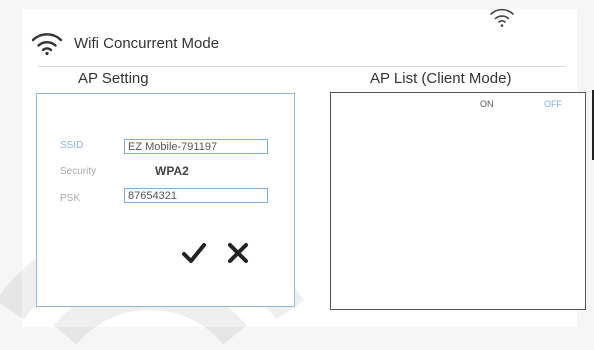 The width and height of the screenshot is (594, 350). What do you see at coordinates (441, 78) in the screenshot?
I see `ap-list-title: AP List (Client Mode)` at bounding box center [441, 78].